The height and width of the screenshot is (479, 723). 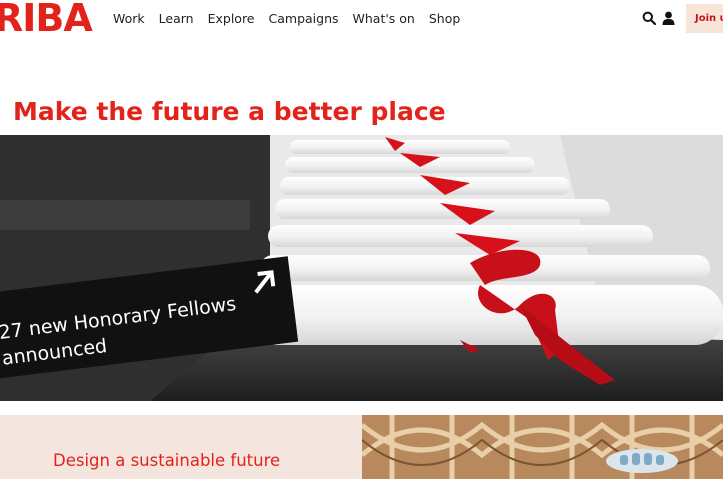 I want to click on nav-item-shop: Shop, so click(x=444, y=18).